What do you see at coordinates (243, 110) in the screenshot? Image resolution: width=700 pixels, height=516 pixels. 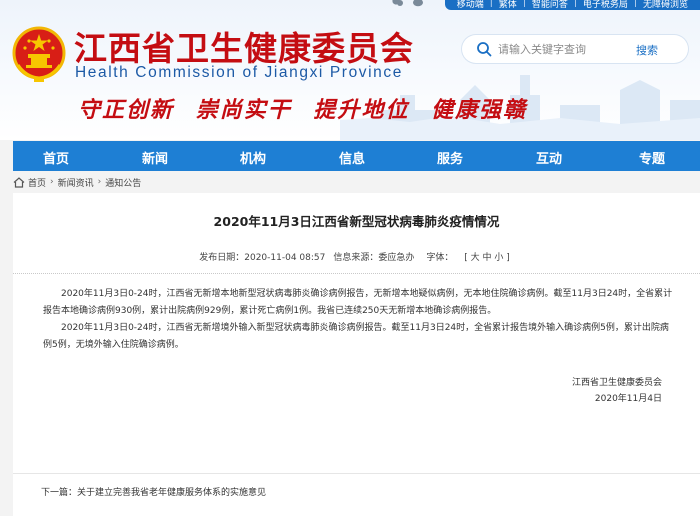 I see `slogan-part: 崇尚实干` at bounding box center [243, 110].